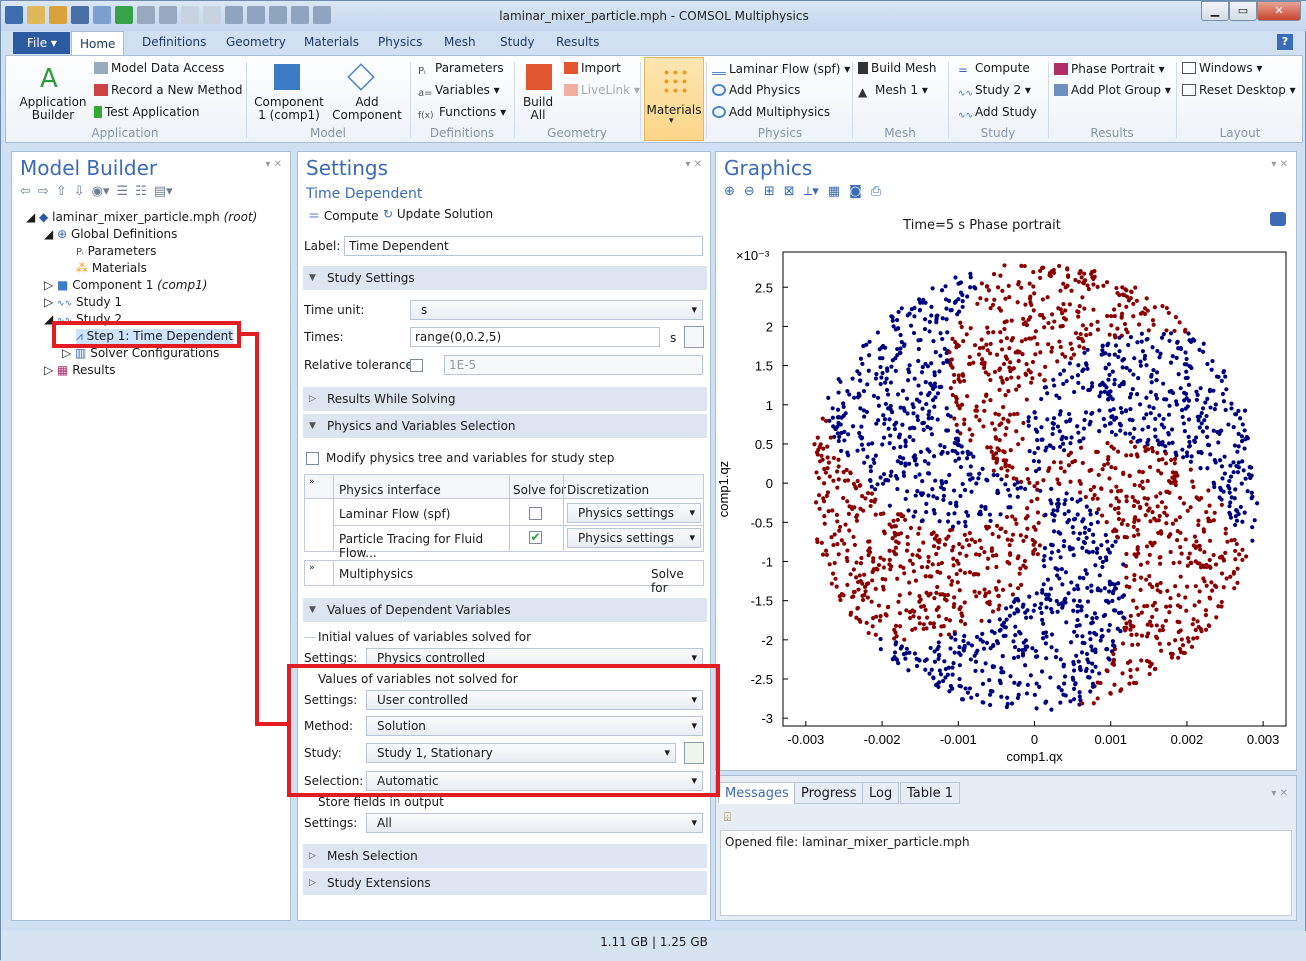 This screenshot has width=1306, height=961. I want to click on label-input: Time Dependent, so click(523, 246).